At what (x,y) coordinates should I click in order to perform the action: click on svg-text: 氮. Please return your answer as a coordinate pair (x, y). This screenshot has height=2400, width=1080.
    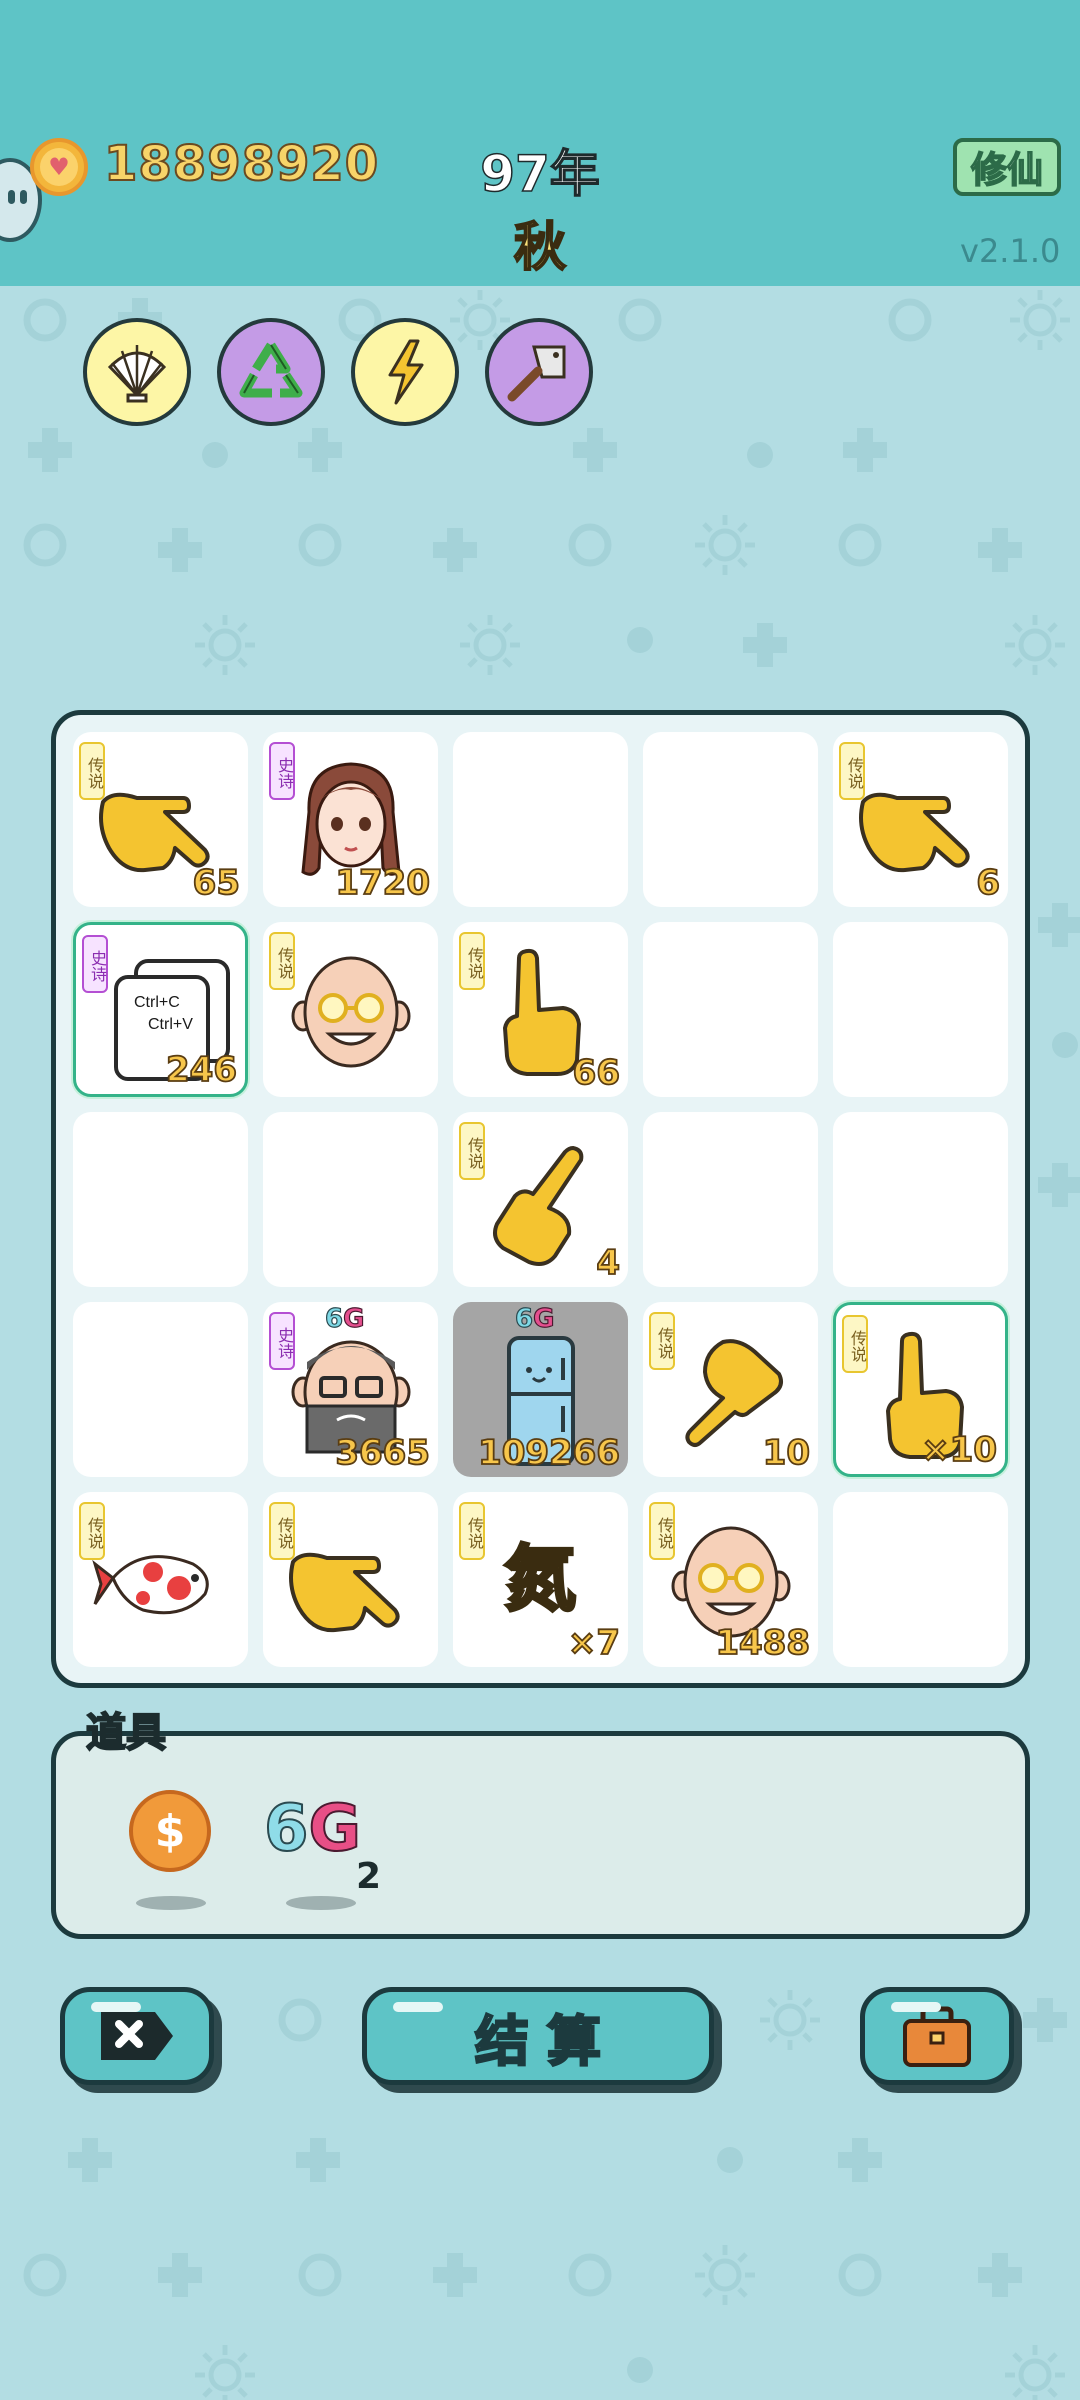
    Looking at the image, I should click on (540, 1579).